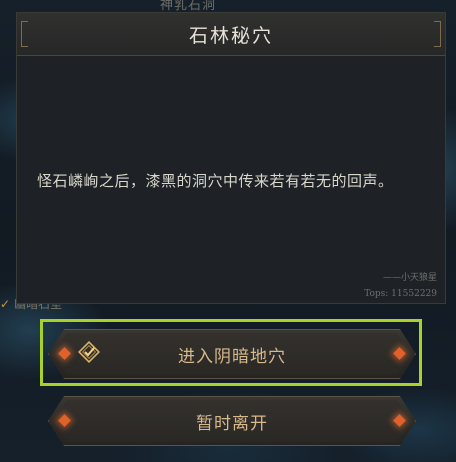 This screenshot has height=462, width=456. I want to click on leave-button: 暂时离开, so click(232, 421).